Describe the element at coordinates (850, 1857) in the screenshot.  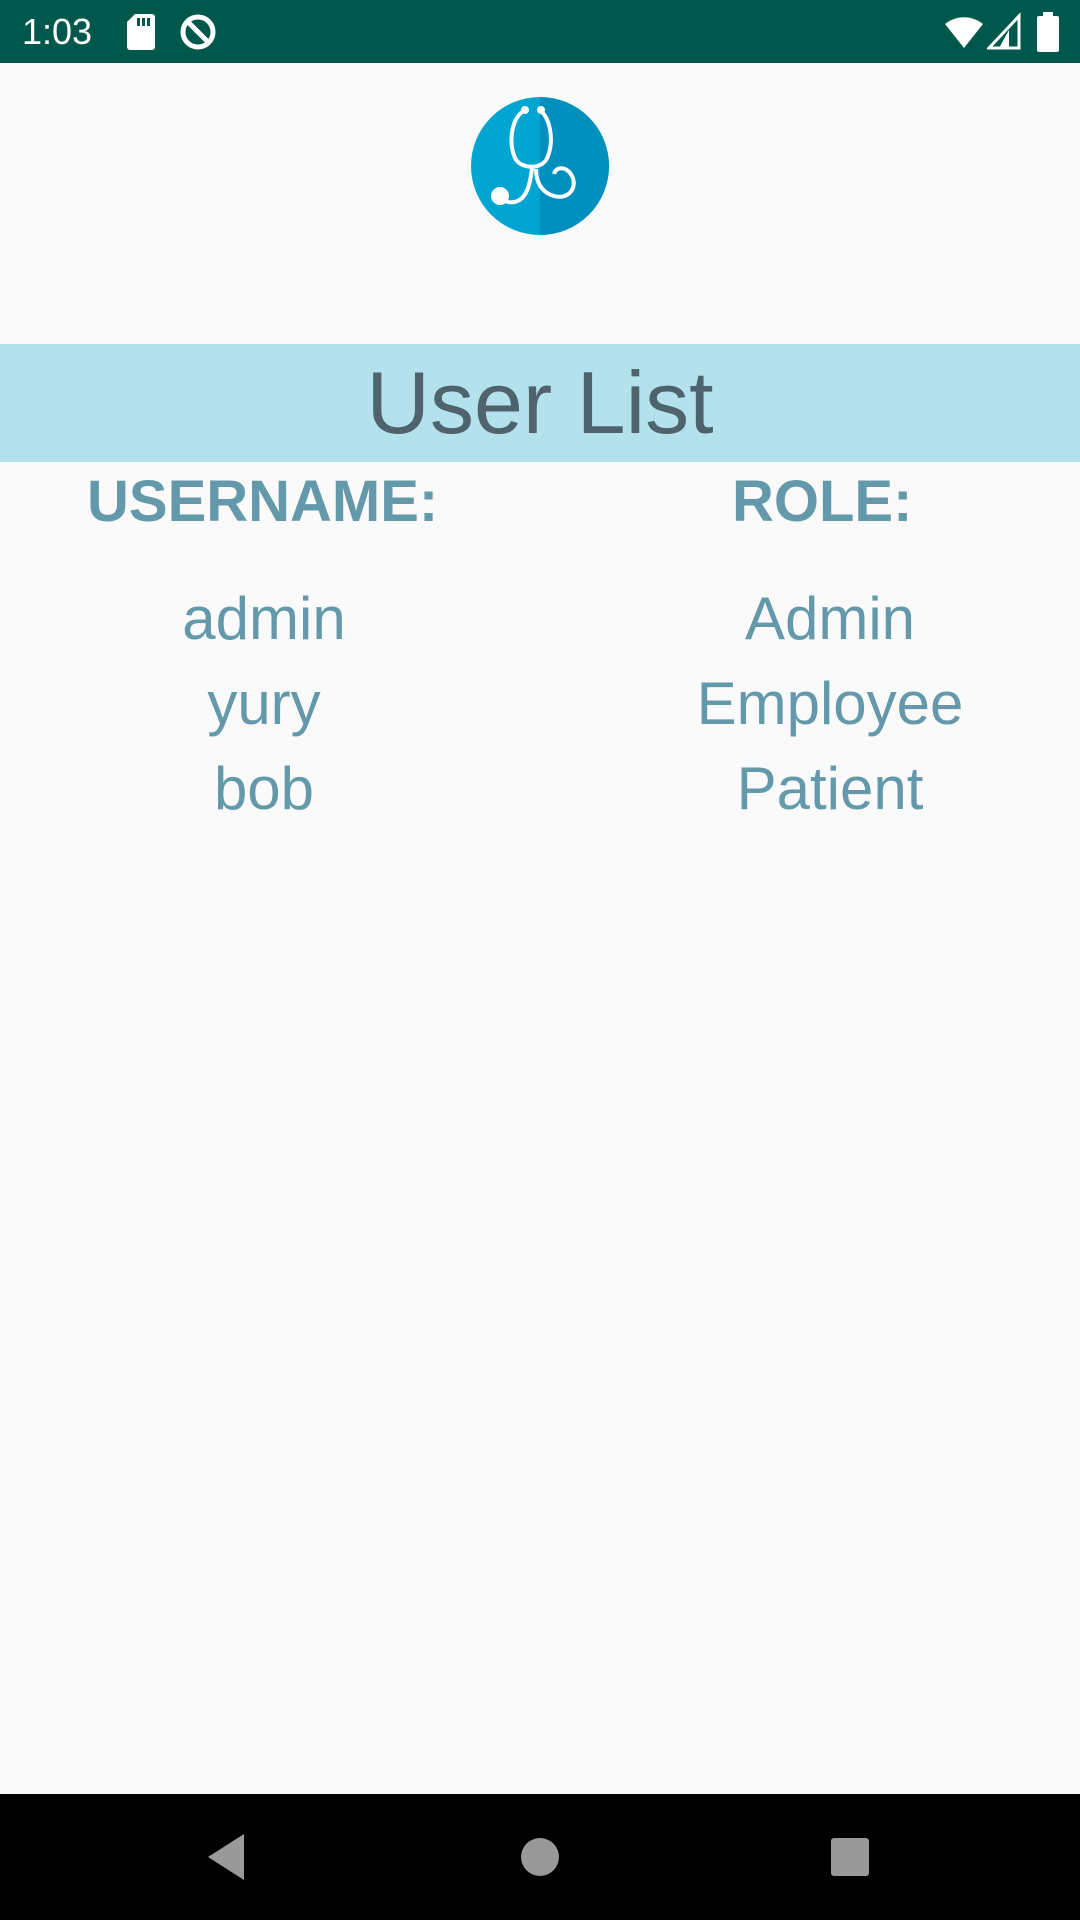
I see `recents-icon` at that location.